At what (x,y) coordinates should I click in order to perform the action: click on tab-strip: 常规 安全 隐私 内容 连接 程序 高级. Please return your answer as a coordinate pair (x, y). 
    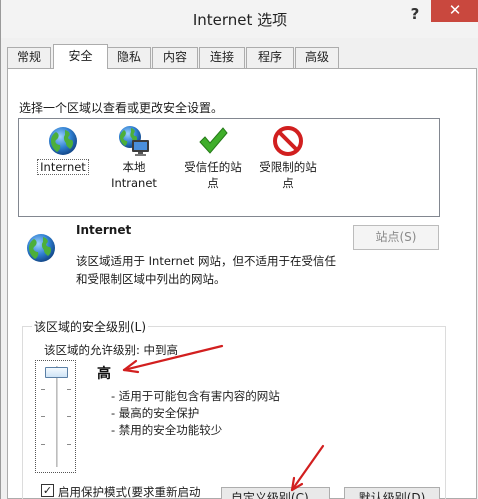
    Looking at the image, I should click on (242, 56).